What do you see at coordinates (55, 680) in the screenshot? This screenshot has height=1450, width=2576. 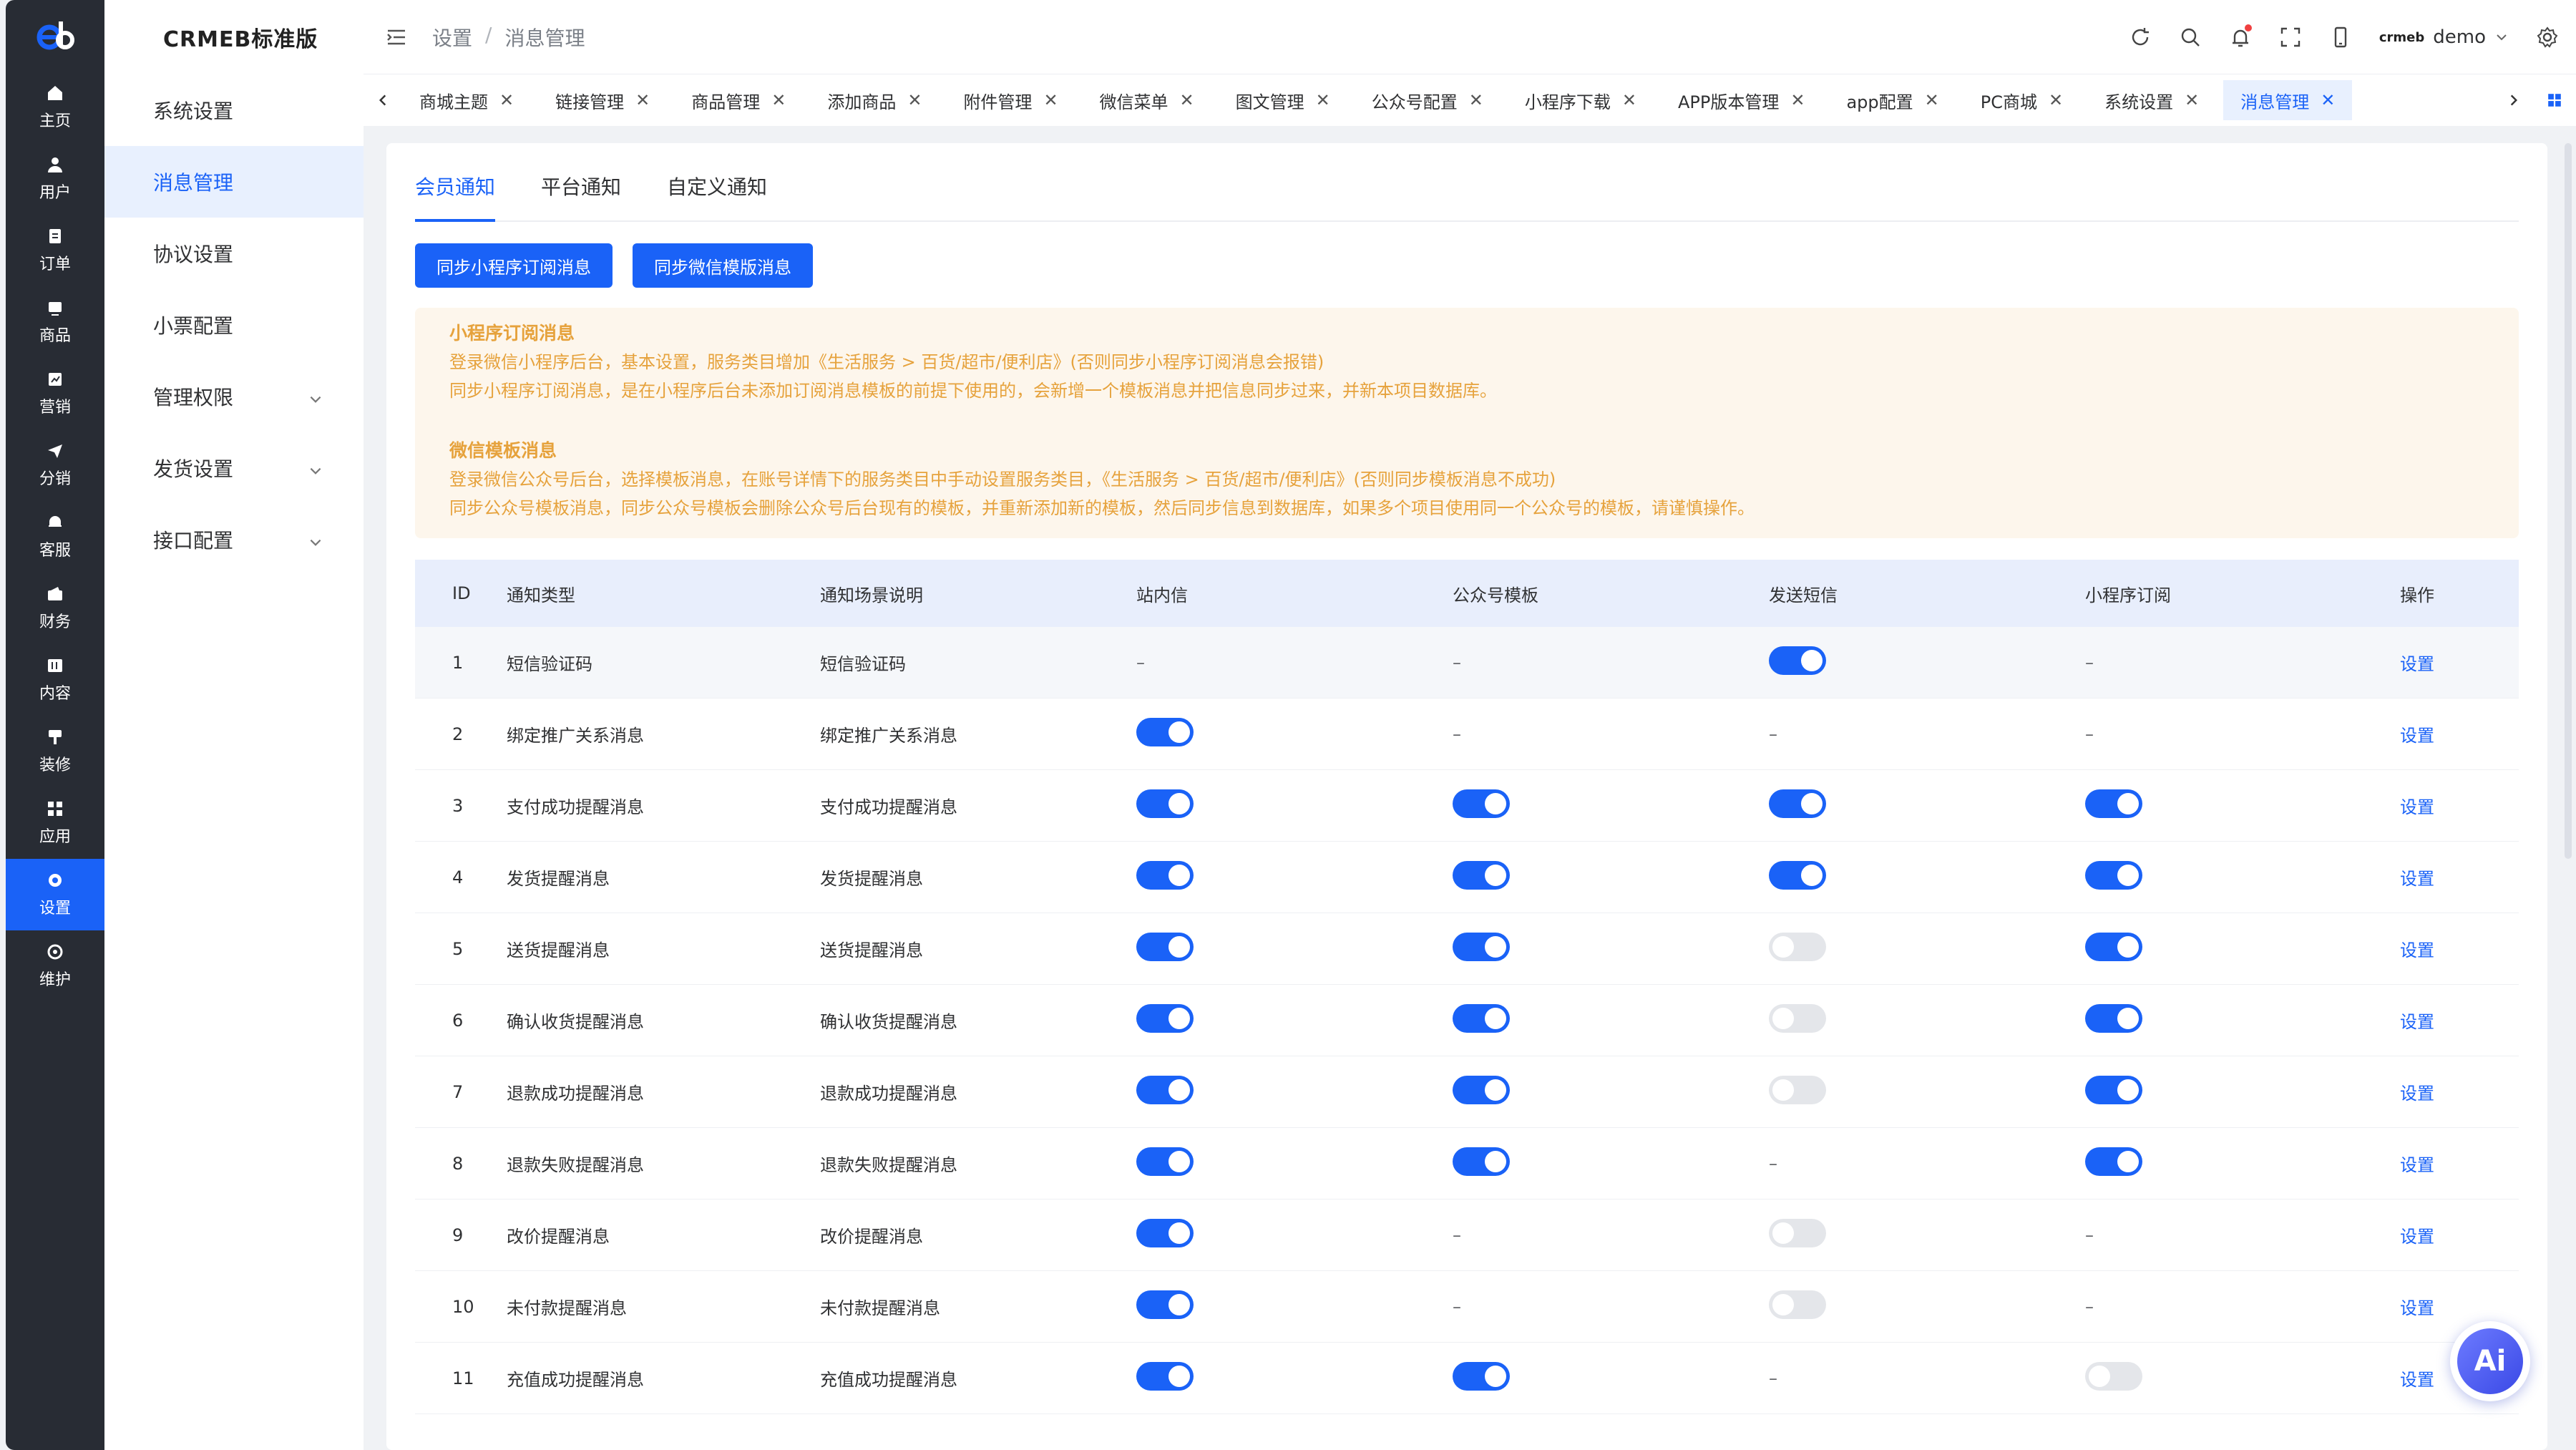 I see `rail-item-content: 内容` at bounding box center [55, 680].